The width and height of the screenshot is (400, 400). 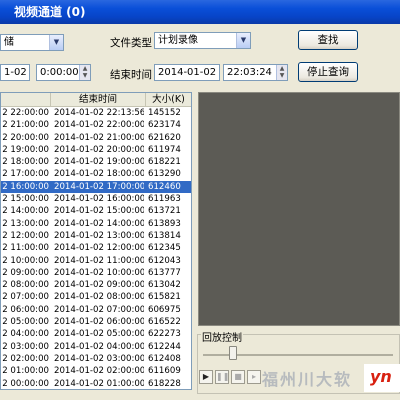 What do you see at coordinates (99, 322) in the screenshot?
I see `cell-end-time: 2014-01-02 06:00:00` at bounding box center [99, 322].